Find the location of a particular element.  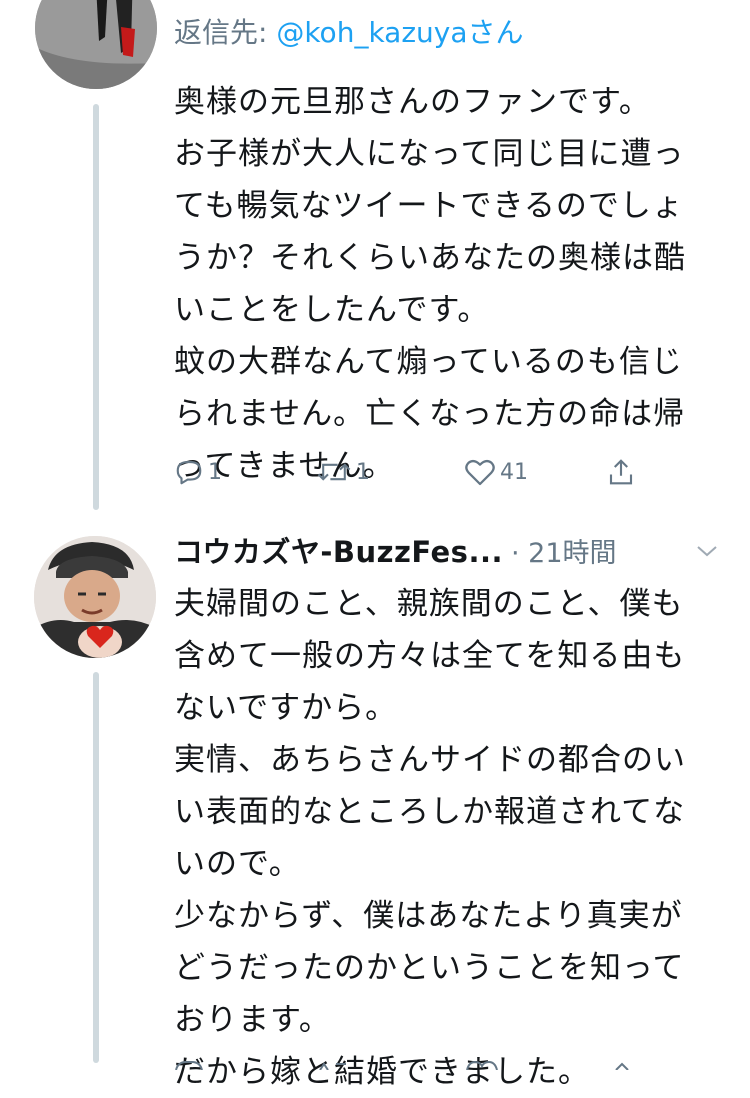

tweet2-text-line: 含めて一般の方々は全てを知る由も is located at coordinates (430, 656).